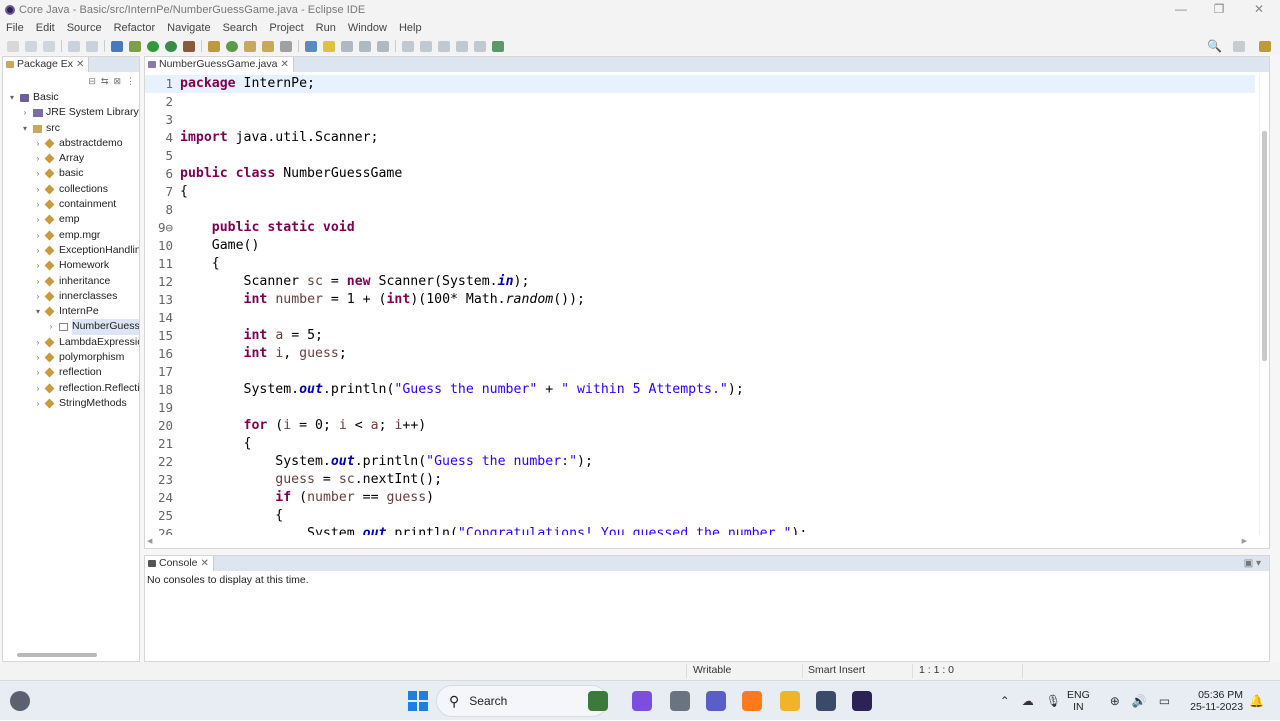 The width and height of the screenshot is (1280, 721). I want to click on open-type-icon, so click(250, 46).